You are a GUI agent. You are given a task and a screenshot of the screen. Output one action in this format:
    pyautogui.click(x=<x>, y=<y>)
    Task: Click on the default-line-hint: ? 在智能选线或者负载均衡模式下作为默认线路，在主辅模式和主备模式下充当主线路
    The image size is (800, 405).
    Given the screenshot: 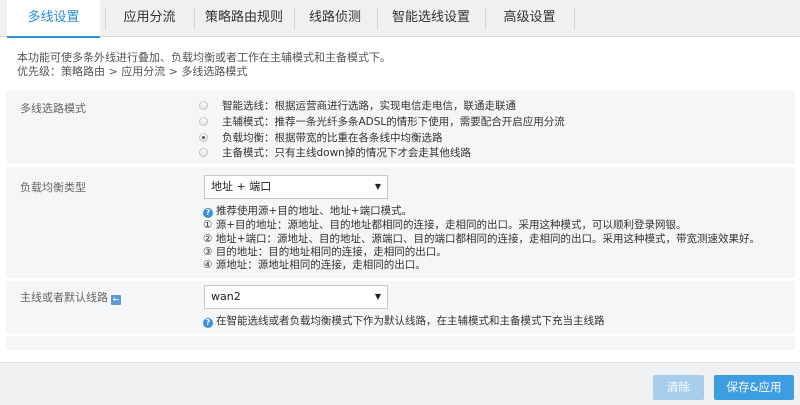 What is the action you would take?
    pyautogui.click(x=404, y=321)
    